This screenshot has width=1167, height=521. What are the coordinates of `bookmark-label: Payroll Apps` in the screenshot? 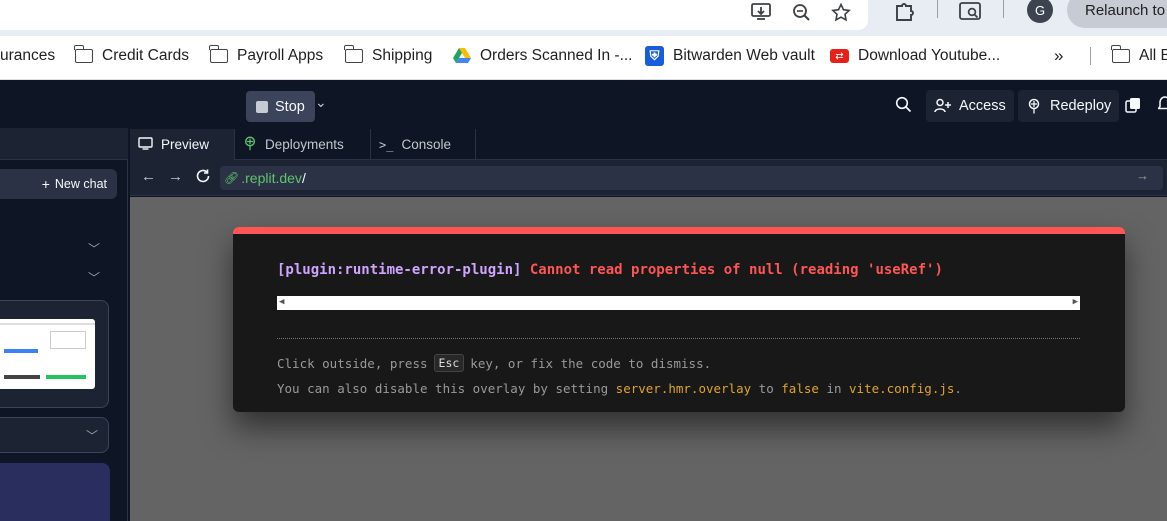 It's located at (280, 55).